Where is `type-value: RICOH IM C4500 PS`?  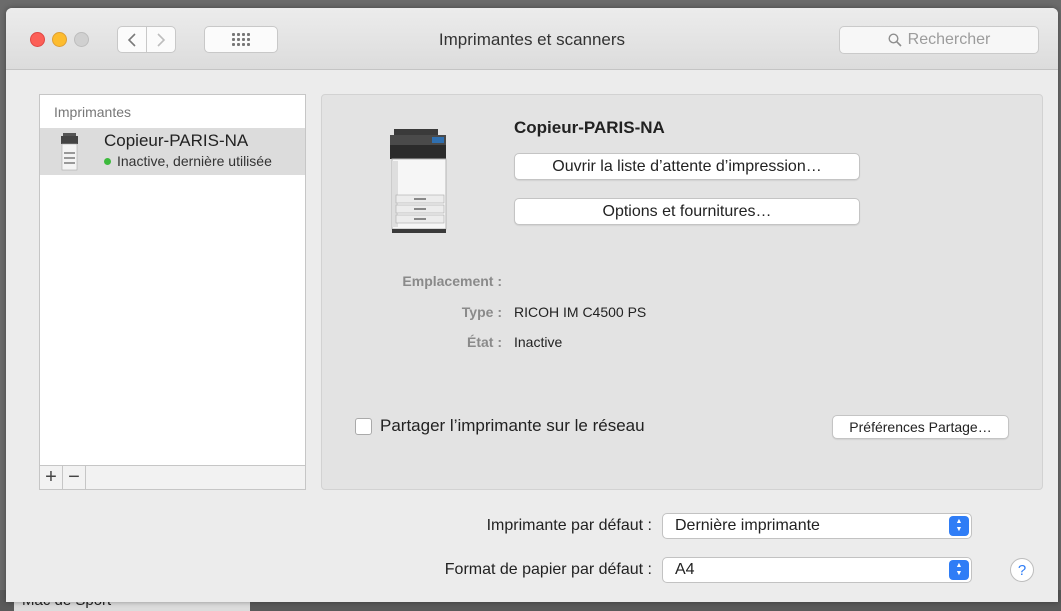
type-value: RICOH IM C4500 PS is located at coordinates (580, 312).